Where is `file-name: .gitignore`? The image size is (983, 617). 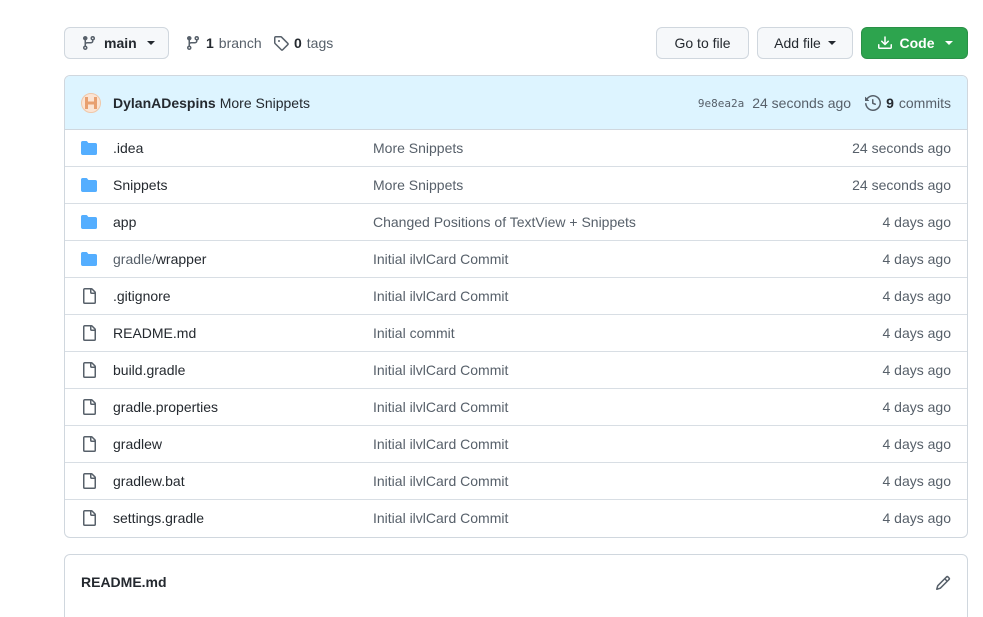 file-name: .gitignore is located at coordinates (142, 296).